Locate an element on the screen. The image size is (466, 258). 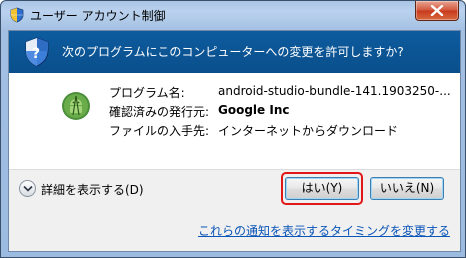
chevron-down-icon is located at coordinates (28, 188).